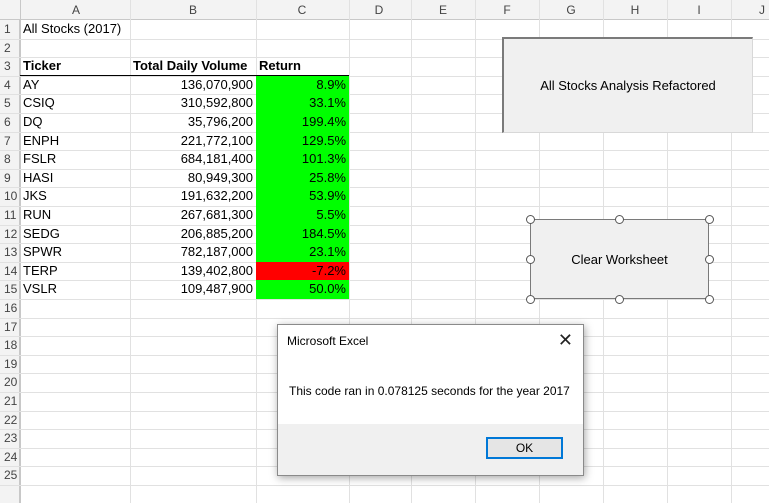  What do you see at coordinates (75, 271) in the screenshot?
I see `ticker-cell: TERP` at bounding box center [75, 271].